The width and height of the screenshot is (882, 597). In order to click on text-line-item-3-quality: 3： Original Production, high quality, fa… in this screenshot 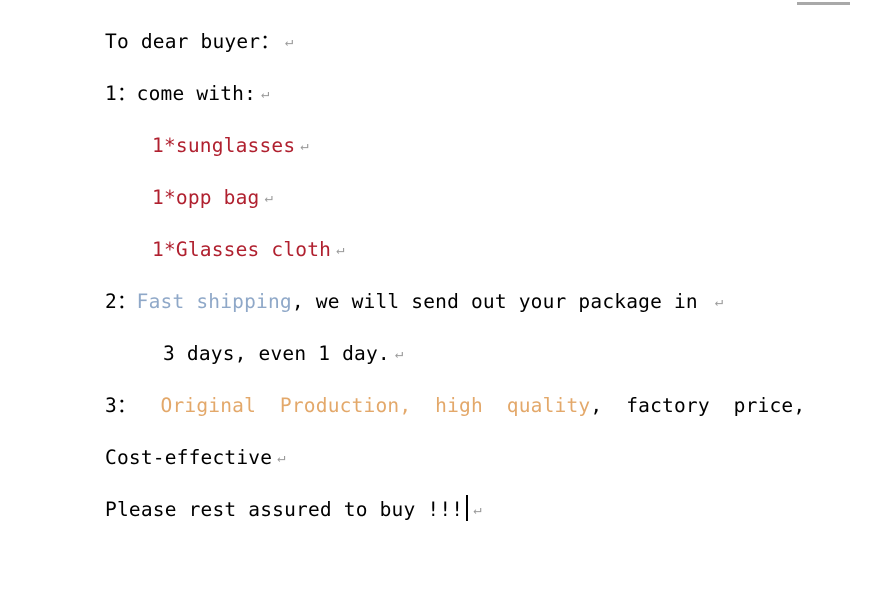, I will do `click(441, 406)`.